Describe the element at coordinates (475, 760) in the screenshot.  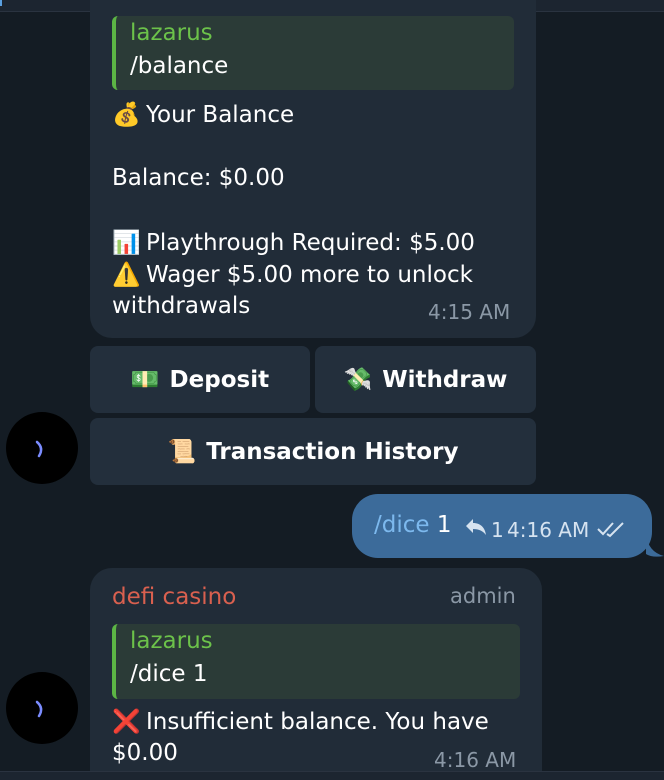
I see `message-time: 4:16 AM` at that location.